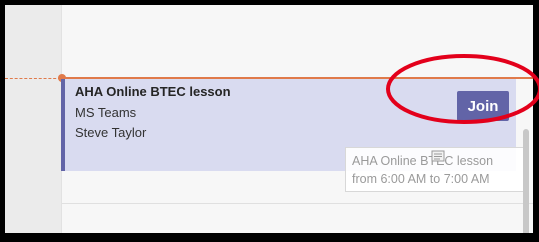 The image size is (539, 242). What do you see at coordinates (153, 91) in the screenshot?
I see `event-title: AHA Online BTEC lesson` at bounding box center [153, 91].